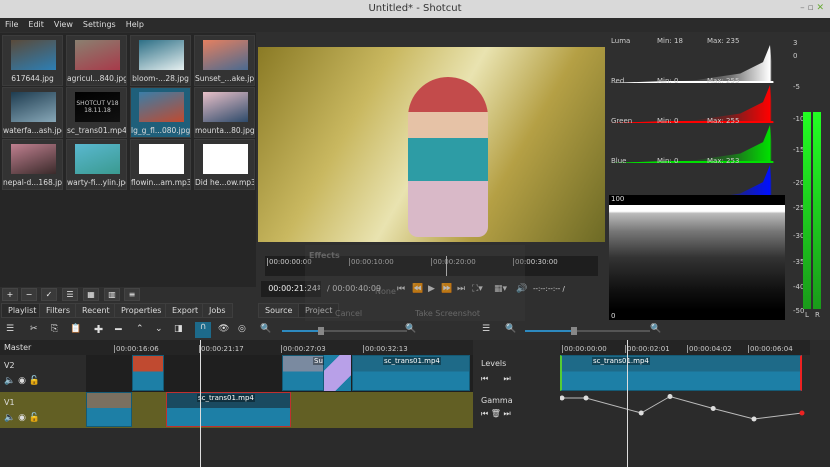  I want to click on overwrite-icon: ⌄, so click(159, 329).